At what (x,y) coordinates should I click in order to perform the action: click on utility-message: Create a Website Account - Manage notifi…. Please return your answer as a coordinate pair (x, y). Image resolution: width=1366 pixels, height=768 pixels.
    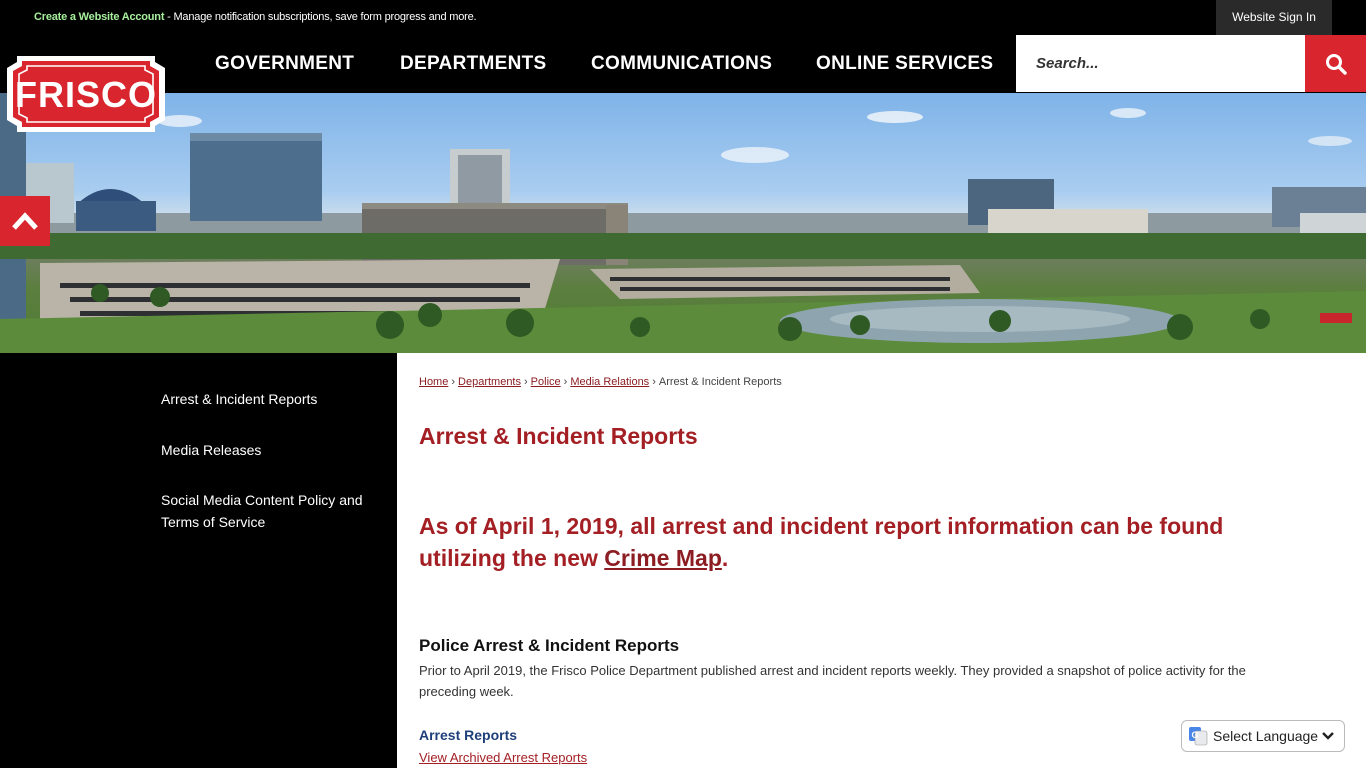
    Looking at the image, I should click on (255, 17).